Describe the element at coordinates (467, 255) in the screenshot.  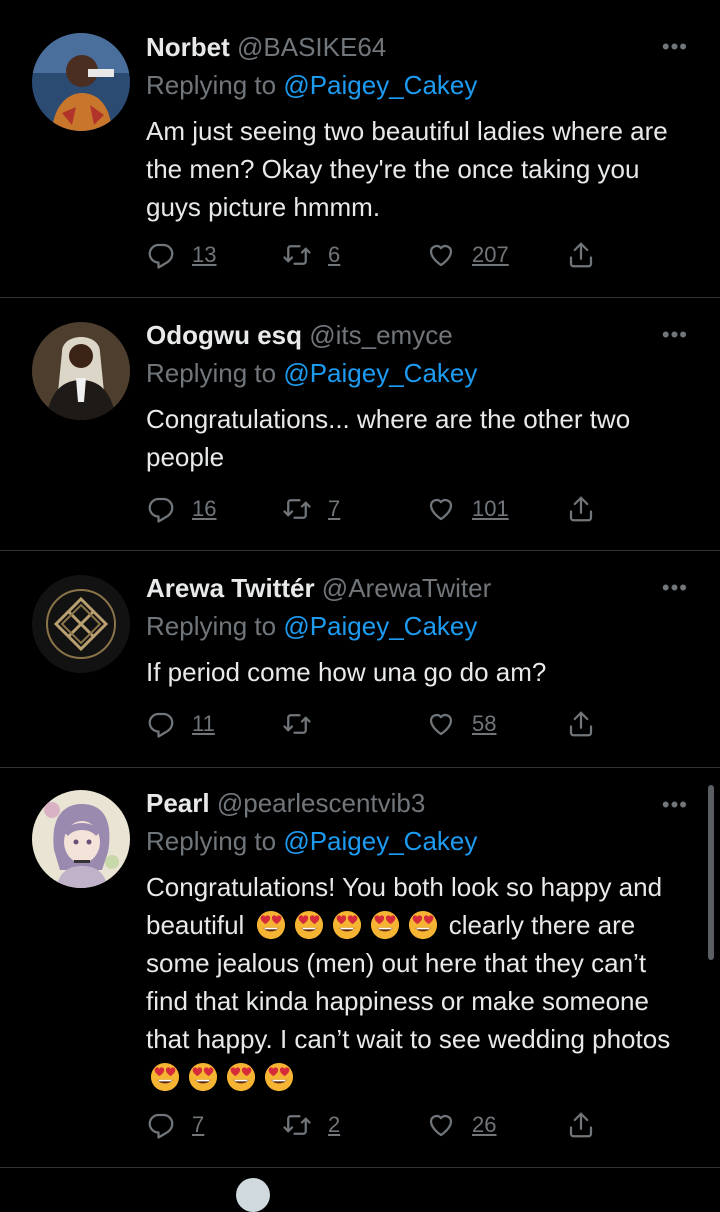
I see `like-button: 207` at that location.